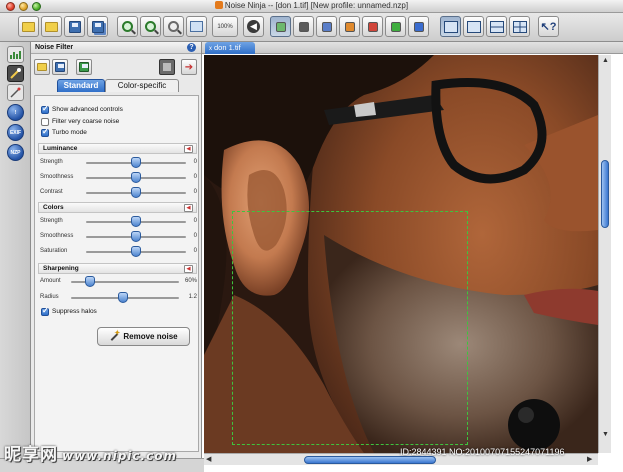 The image size is (623, 472). I want to click on layout-single-icon, so click(450, 26).